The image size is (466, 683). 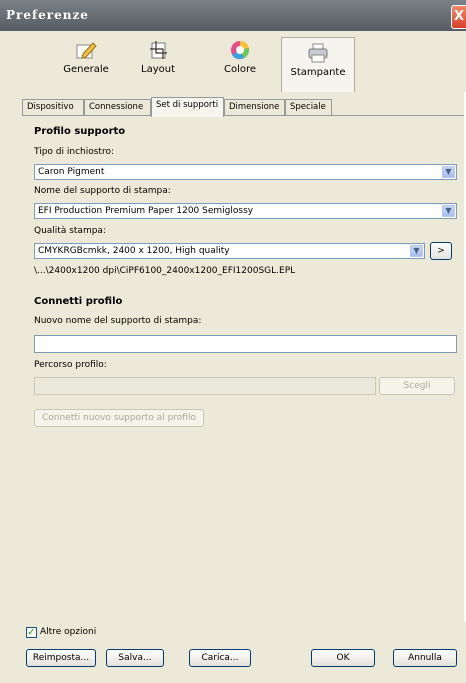 I want to click on ink-type-value: Caron Pigment, so click(x=71, y=172).